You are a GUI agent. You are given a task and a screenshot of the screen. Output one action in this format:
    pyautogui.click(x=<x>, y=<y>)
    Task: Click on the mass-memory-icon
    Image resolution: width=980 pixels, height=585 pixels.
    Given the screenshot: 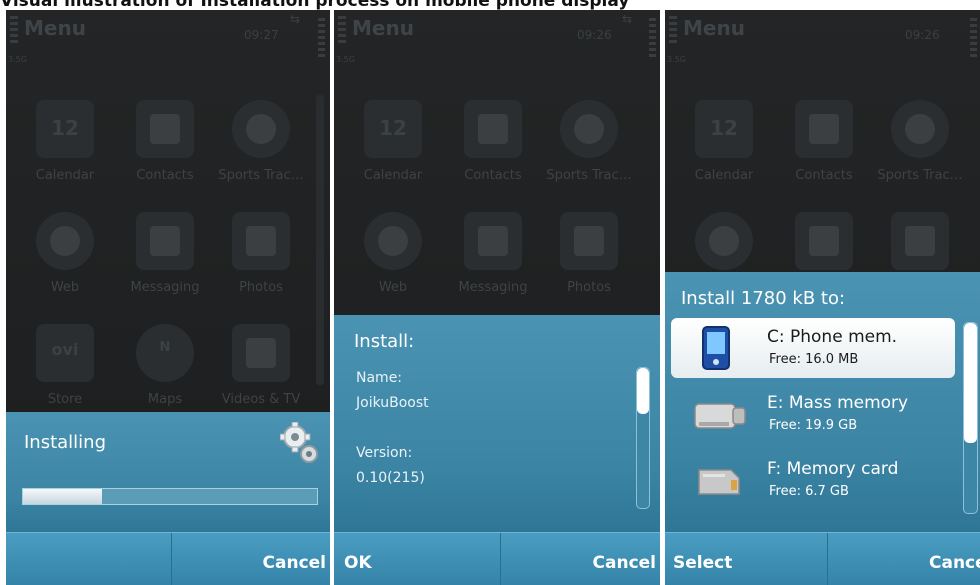 What is the action you would take?
    pyautogui.click(x=720, y=418)
    